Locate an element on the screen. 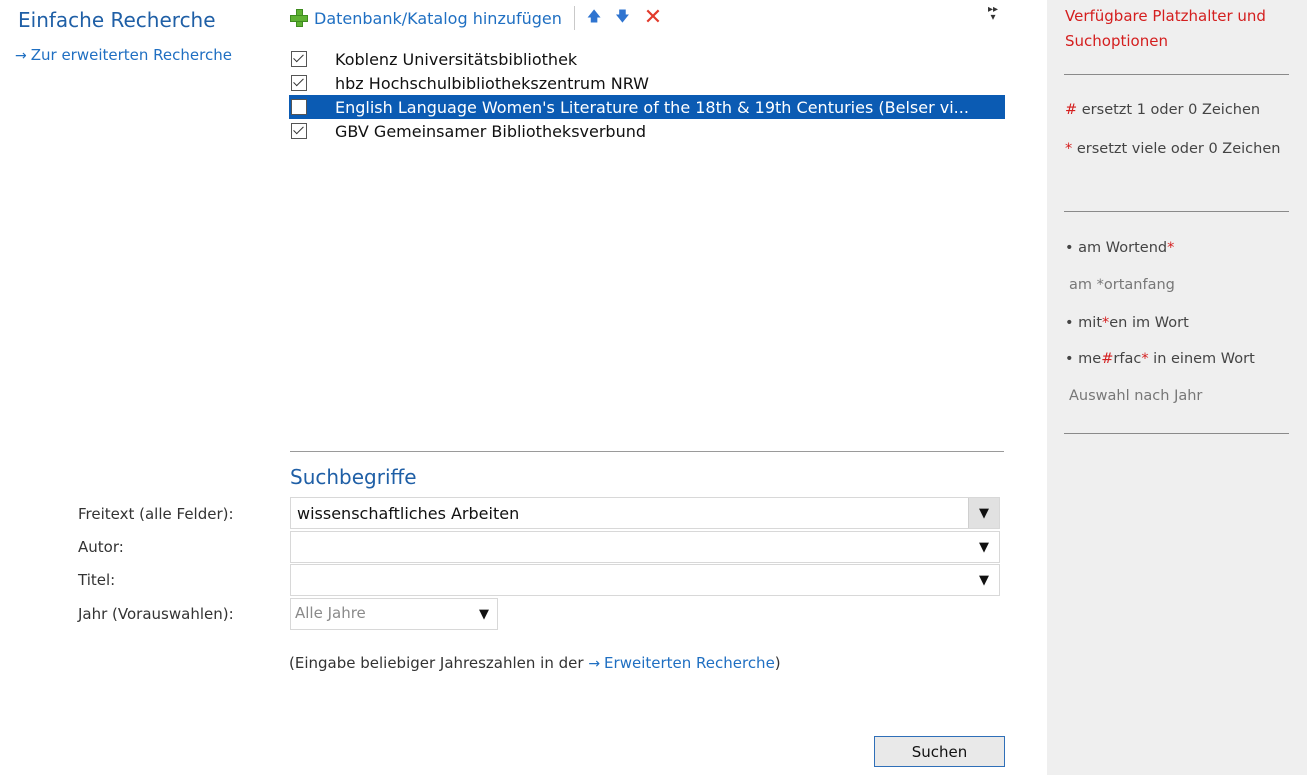 This screenshot has width=1307, height=775. database-row: hbz Hochschulbibliothekszentrum NRW is located at coordinates (647, 83).